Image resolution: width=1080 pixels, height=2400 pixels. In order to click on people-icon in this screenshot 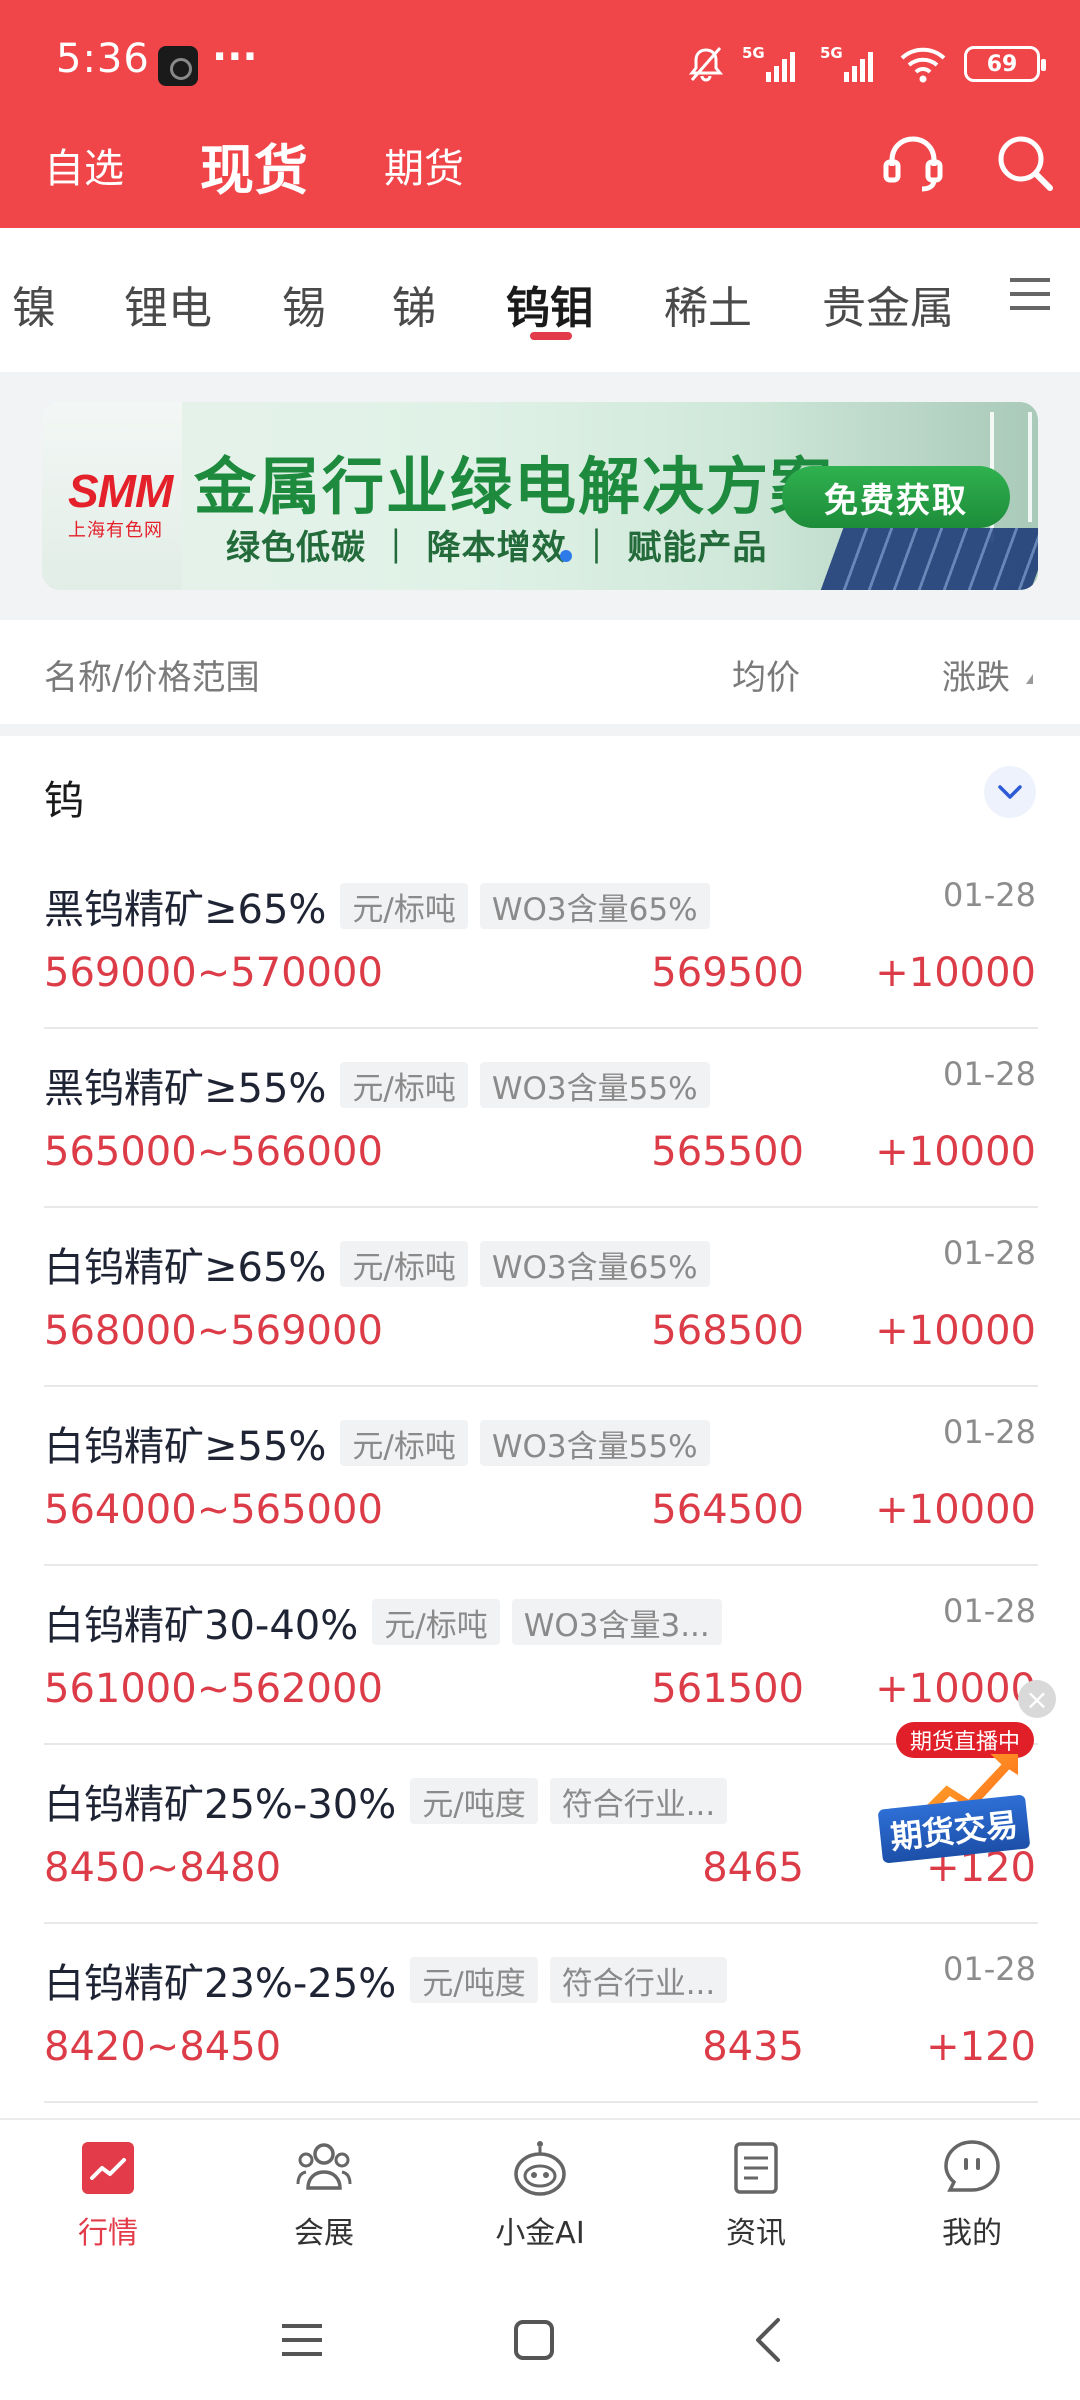, I will do `click(324, 2168)`.